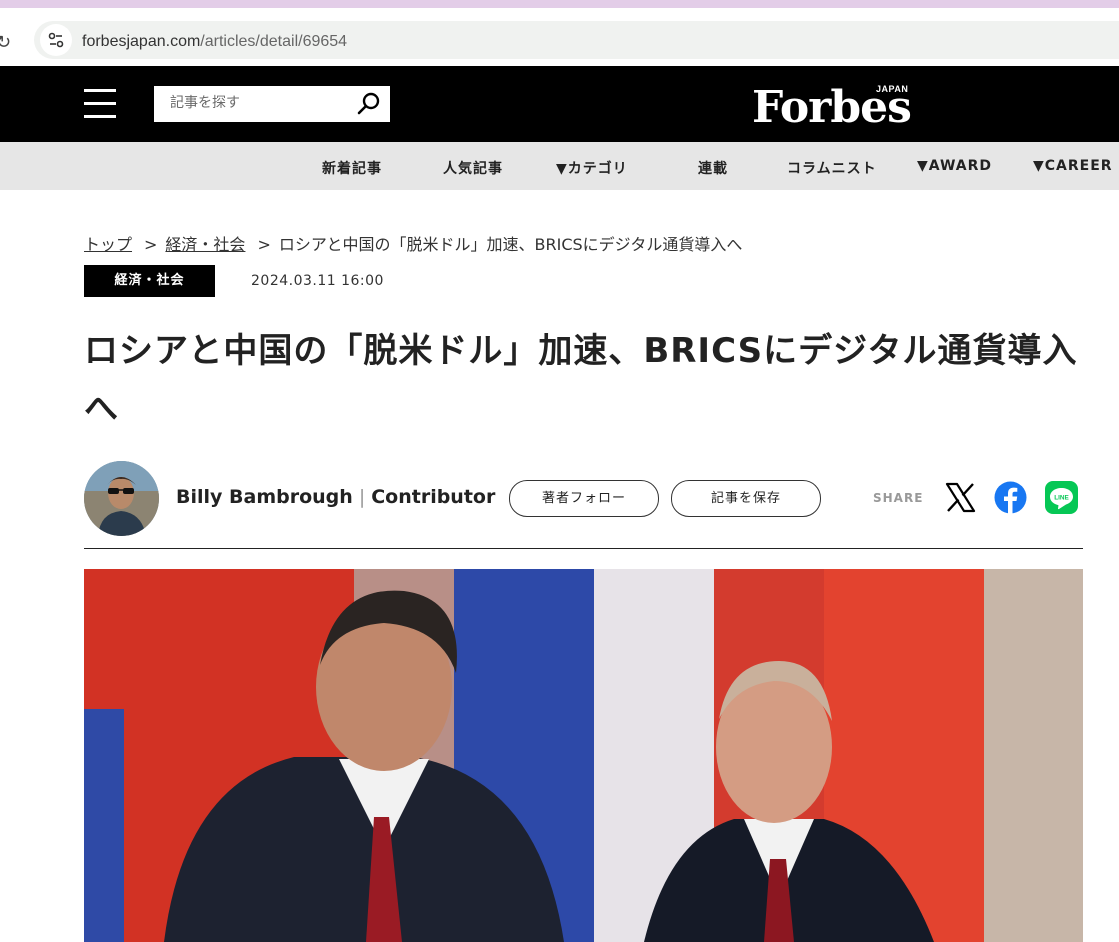 This screenshot has width=1119, height=942. I want to click on share-label: SHARE, so click(898, 498).